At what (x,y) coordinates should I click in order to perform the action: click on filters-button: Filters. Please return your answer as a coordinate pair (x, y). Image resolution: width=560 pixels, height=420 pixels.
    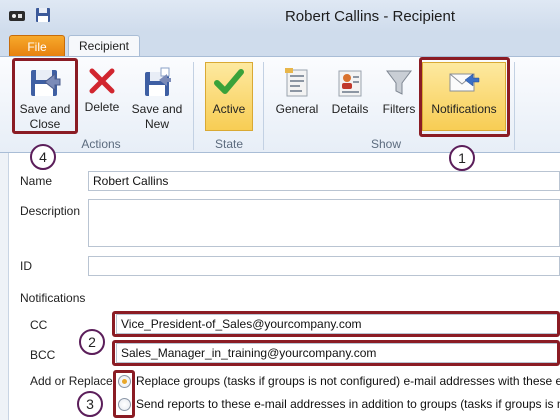
    Looking at the image, I should click on (399, 91).